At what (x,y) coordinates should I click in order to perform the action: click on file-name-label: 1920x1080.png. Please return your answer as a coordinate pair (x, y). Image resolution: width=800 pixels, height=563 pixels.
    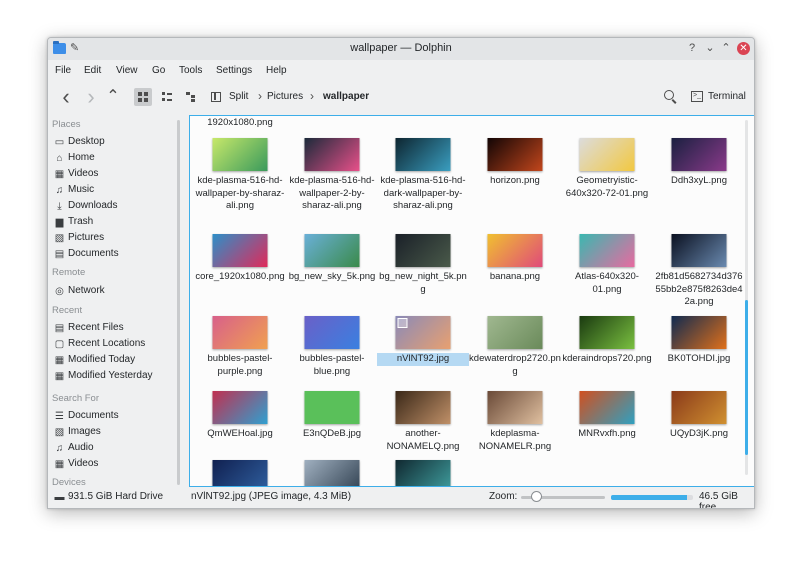
    Looking at the image, I should click on (240, 122).